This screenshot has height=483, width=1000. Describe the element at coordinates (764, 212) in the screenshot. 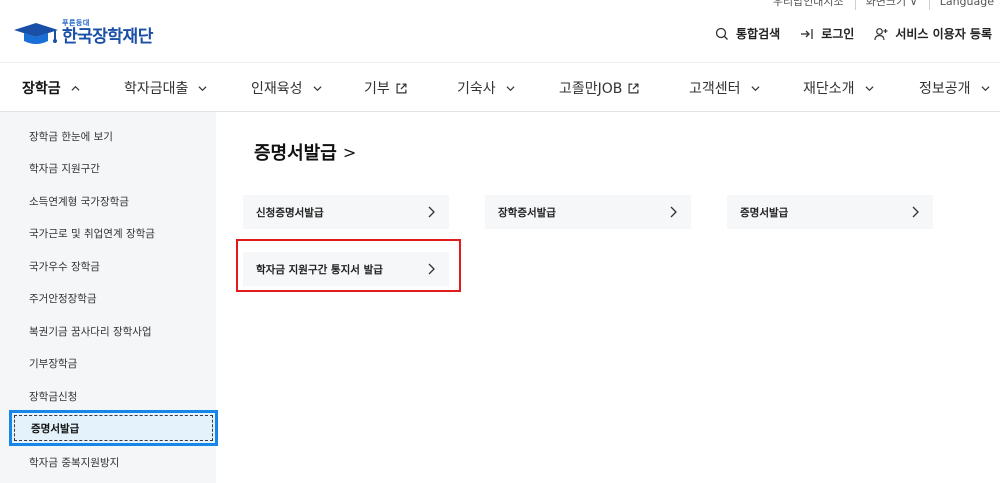

I see `card-label: 증명서발급` at that location.